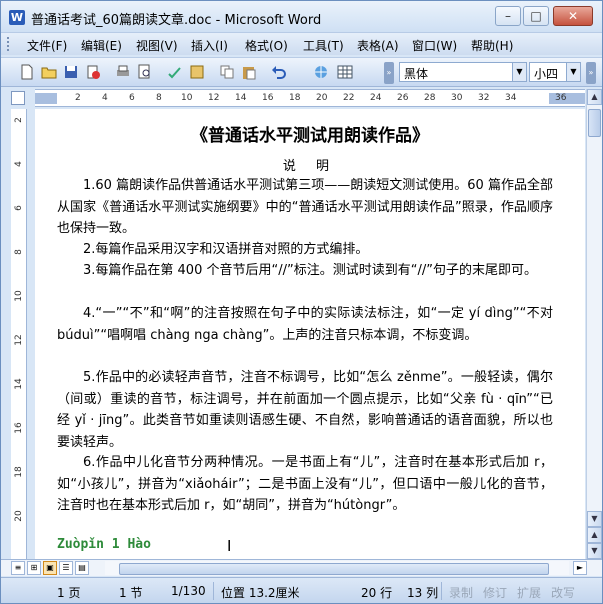  What do you see at coordinates (123, 72) in the screenshot?
I see `print-icon` at bounding box center [123, 72].